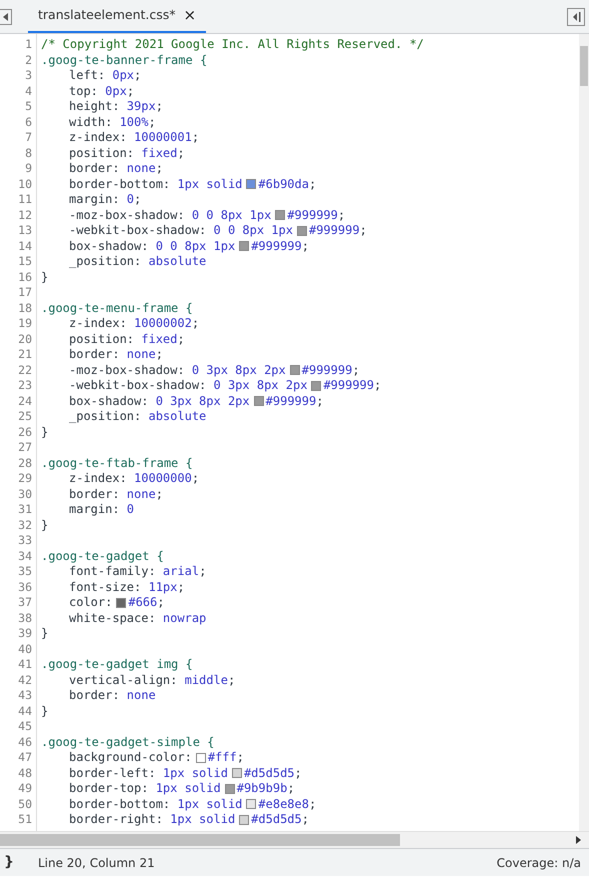 This screenshot has width=589, height=877. I want to click on panel-toggle-button, so click(6, 16).